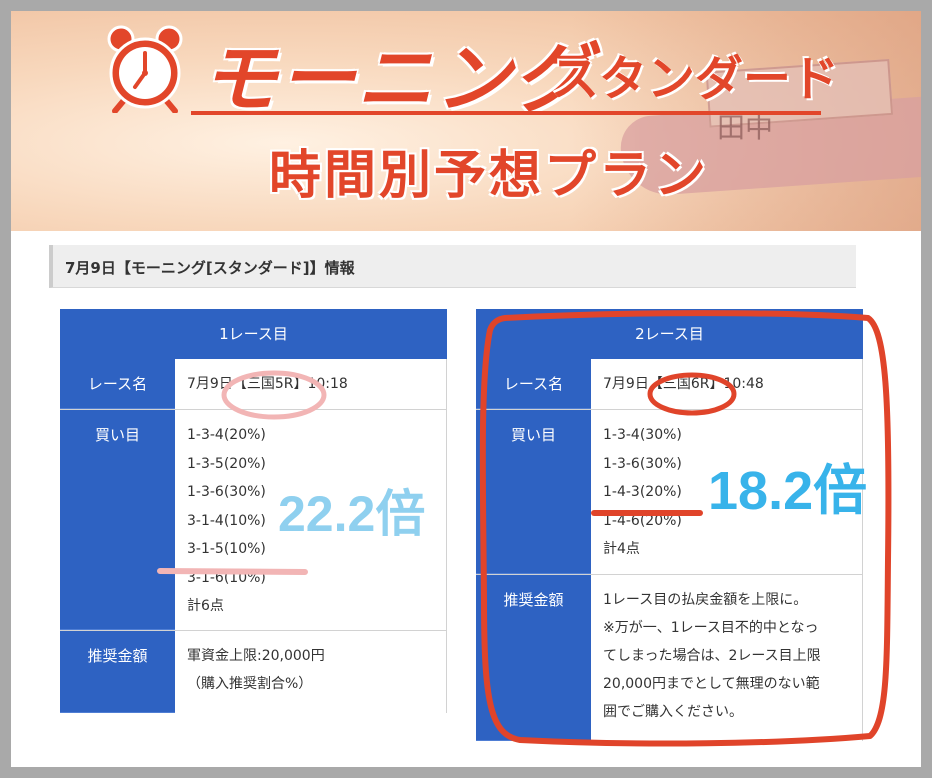 The height and width of the screenshot is (778, 932). I want to click on rec-line: 20,000円までとして無理のない範, so click(711, 684).